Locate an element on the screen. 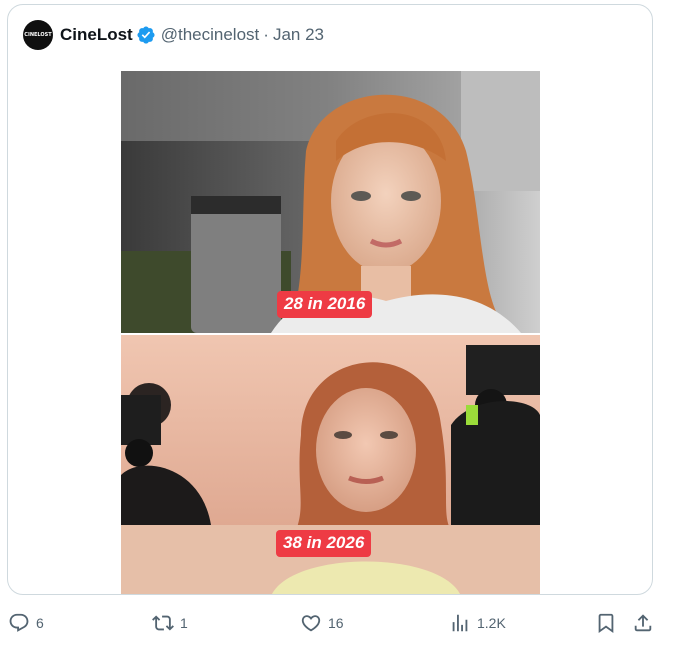 The height and width of the screenshot is (662, 681). bookmark-icon is located at coordinates (606, 623).